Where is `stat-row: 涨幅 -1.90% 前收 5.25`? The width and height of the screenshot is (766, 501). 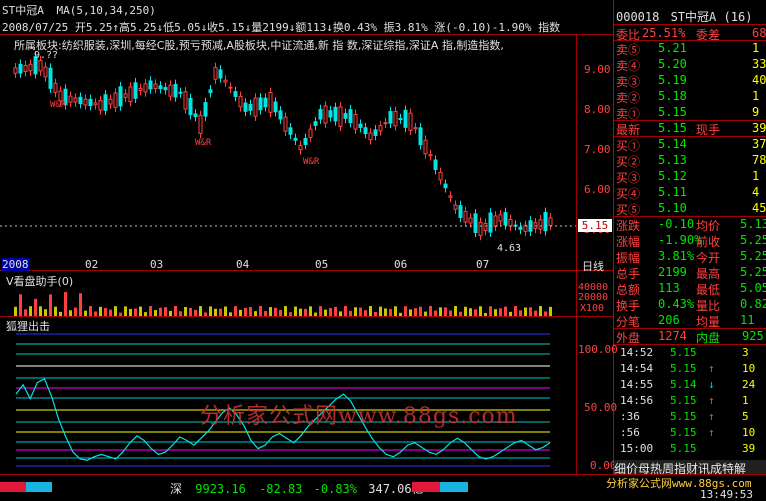 stat-row: 涨幅 -1.90% 前收 5.25 is located at coordinates (691, 241).